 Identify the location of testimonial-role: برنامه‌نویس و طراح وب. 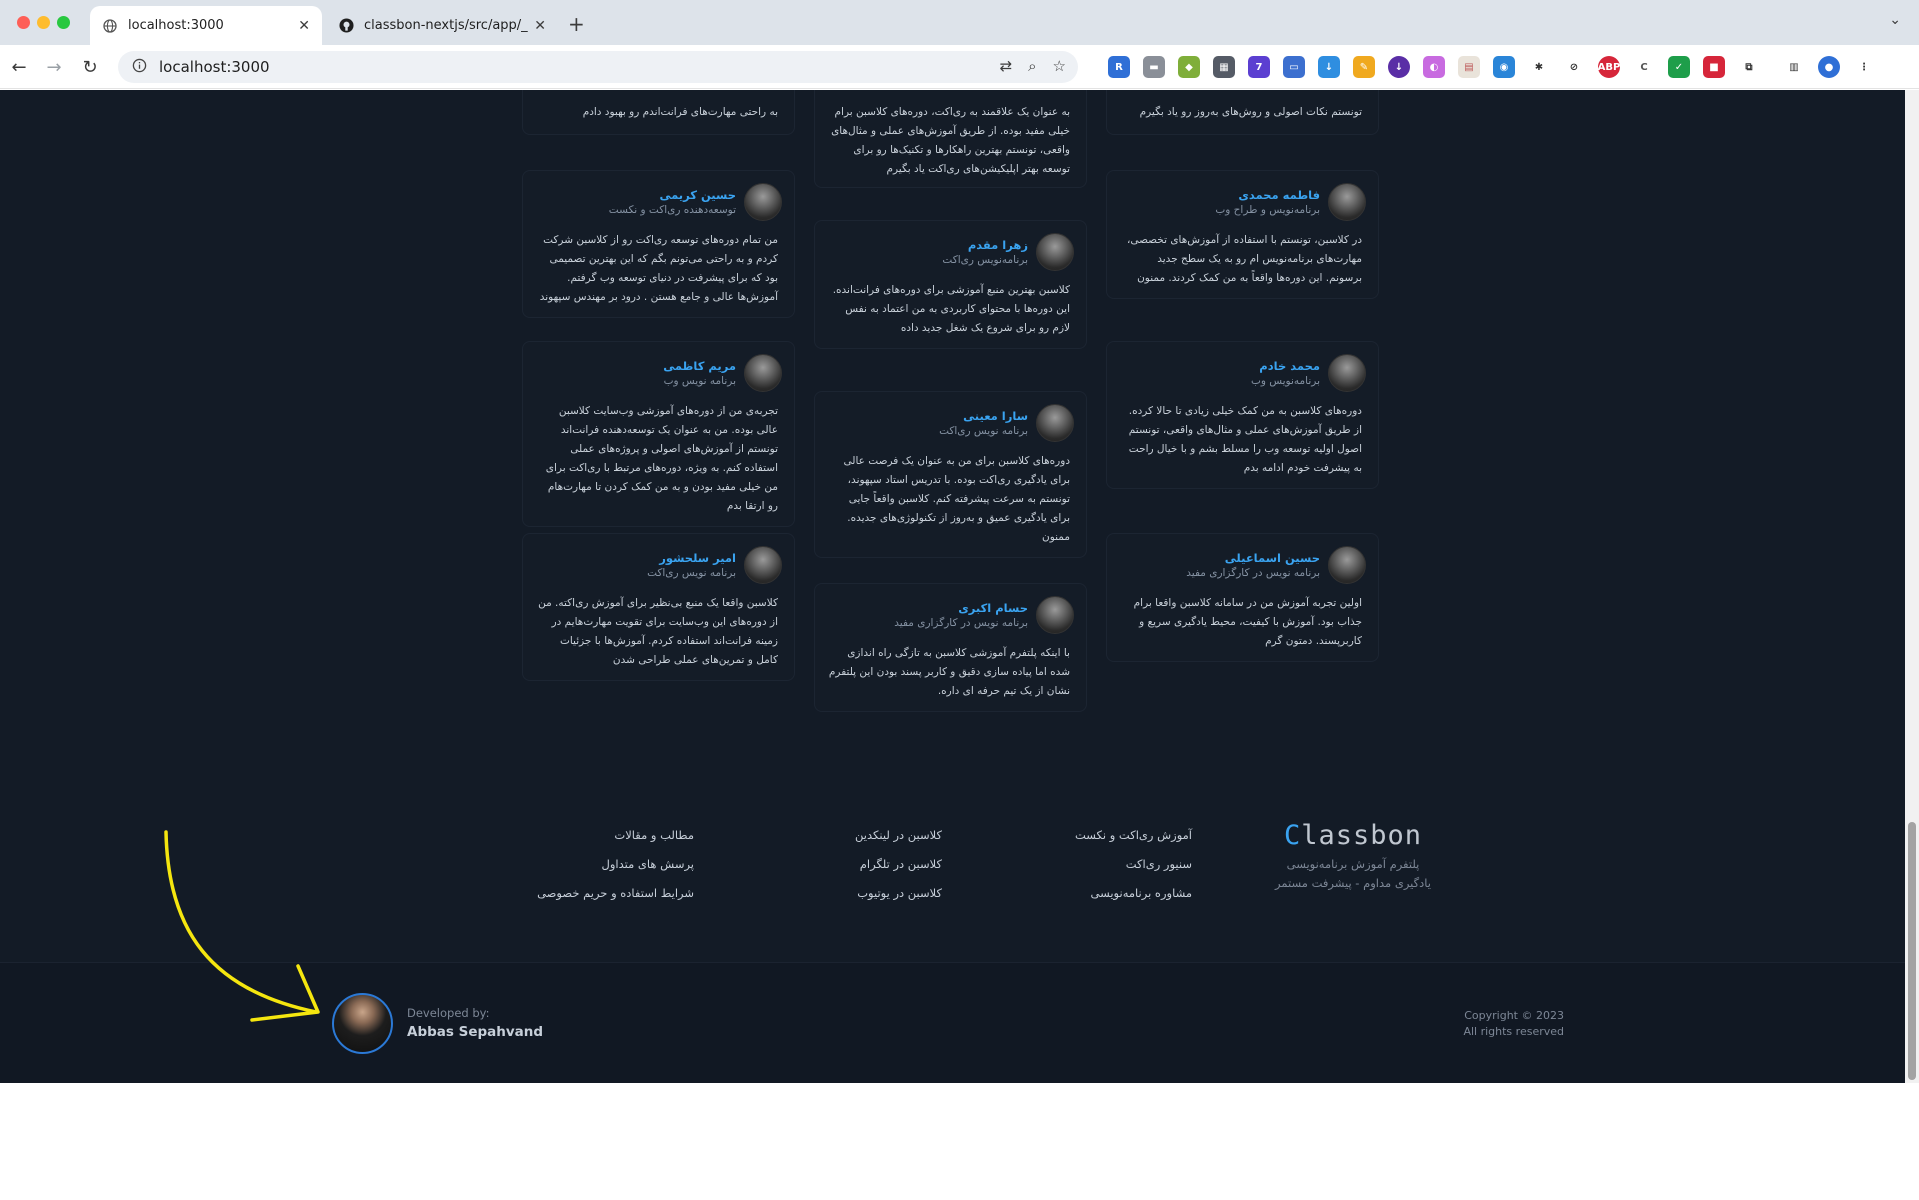
(1267, 210).